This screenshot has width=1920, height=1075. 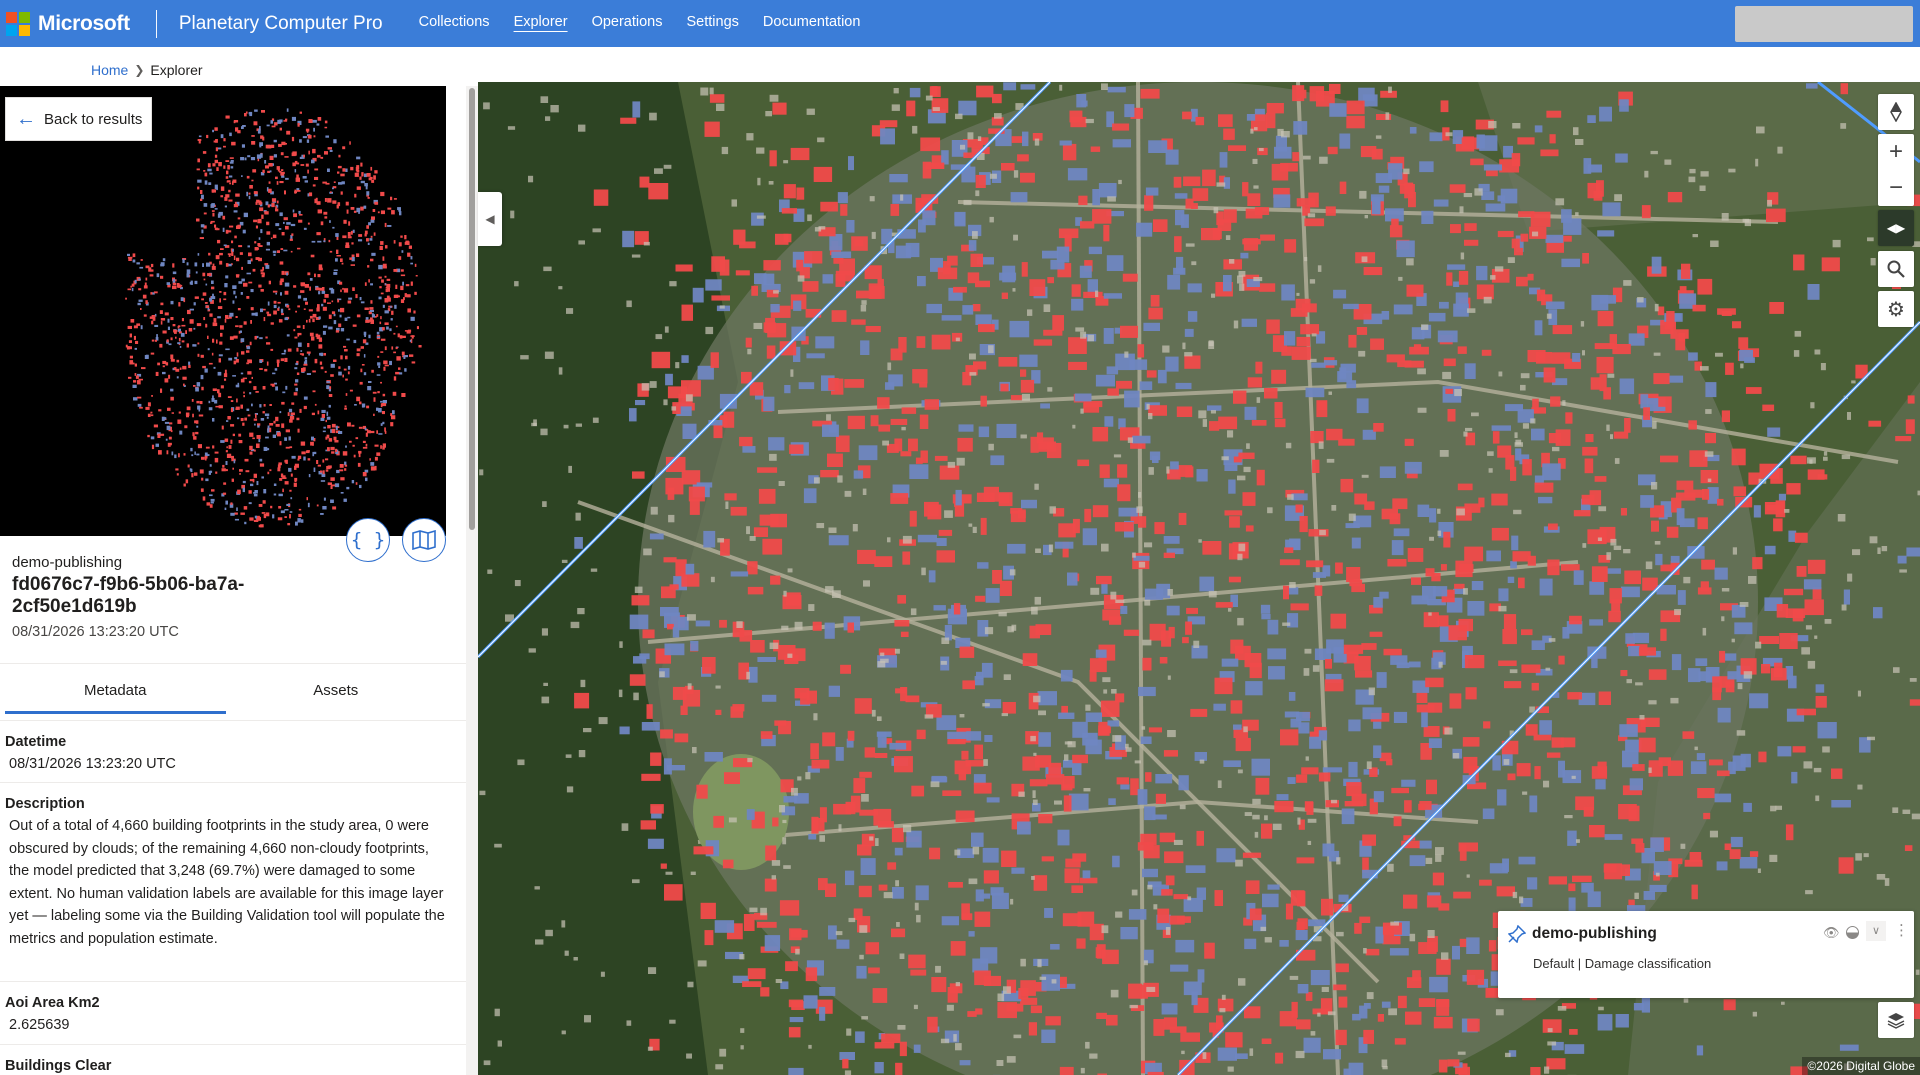 What do you see at coordinates (424, 540) in the screenshot?
I see `map-icon` at bounding box center [424, 540].